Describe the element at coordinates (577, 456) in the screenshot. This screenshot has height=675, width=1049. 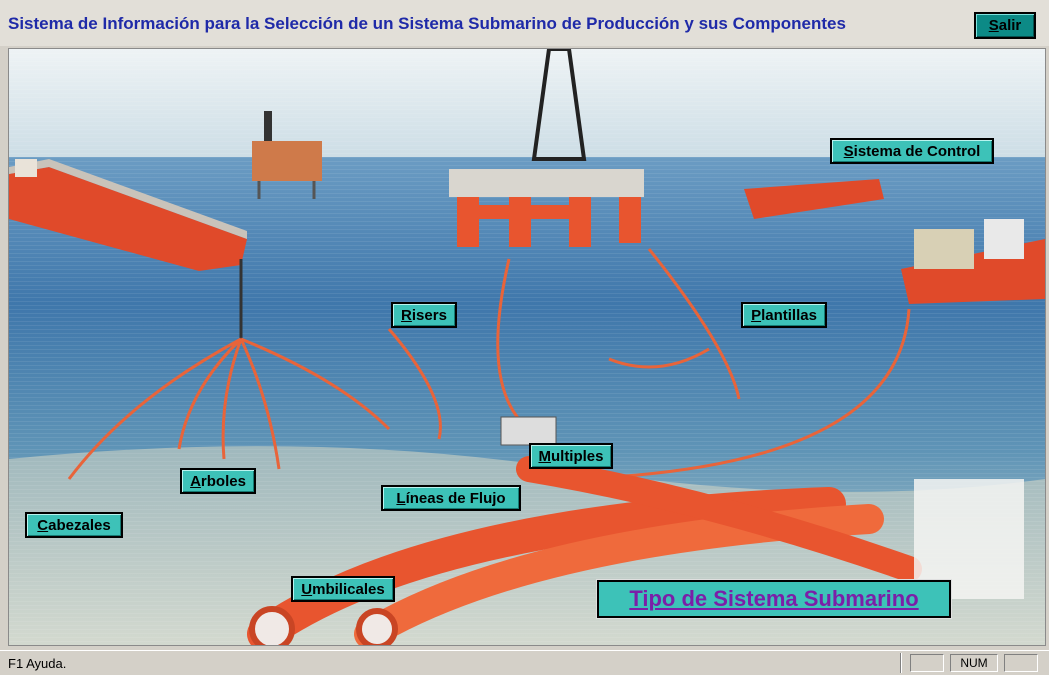
I see `multiples-label: ultiples` at that location.